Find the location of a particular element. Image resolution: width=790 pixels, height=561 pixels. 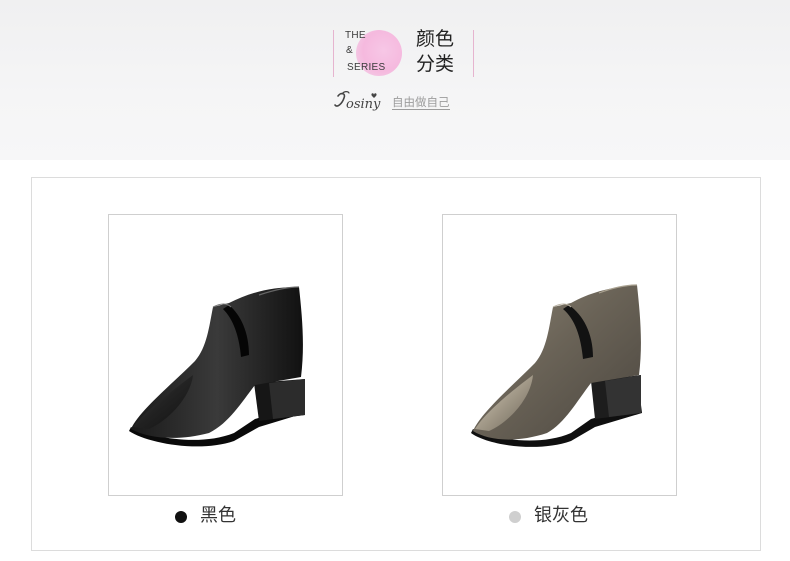

product-card-black is located at coordinates (225, 355).